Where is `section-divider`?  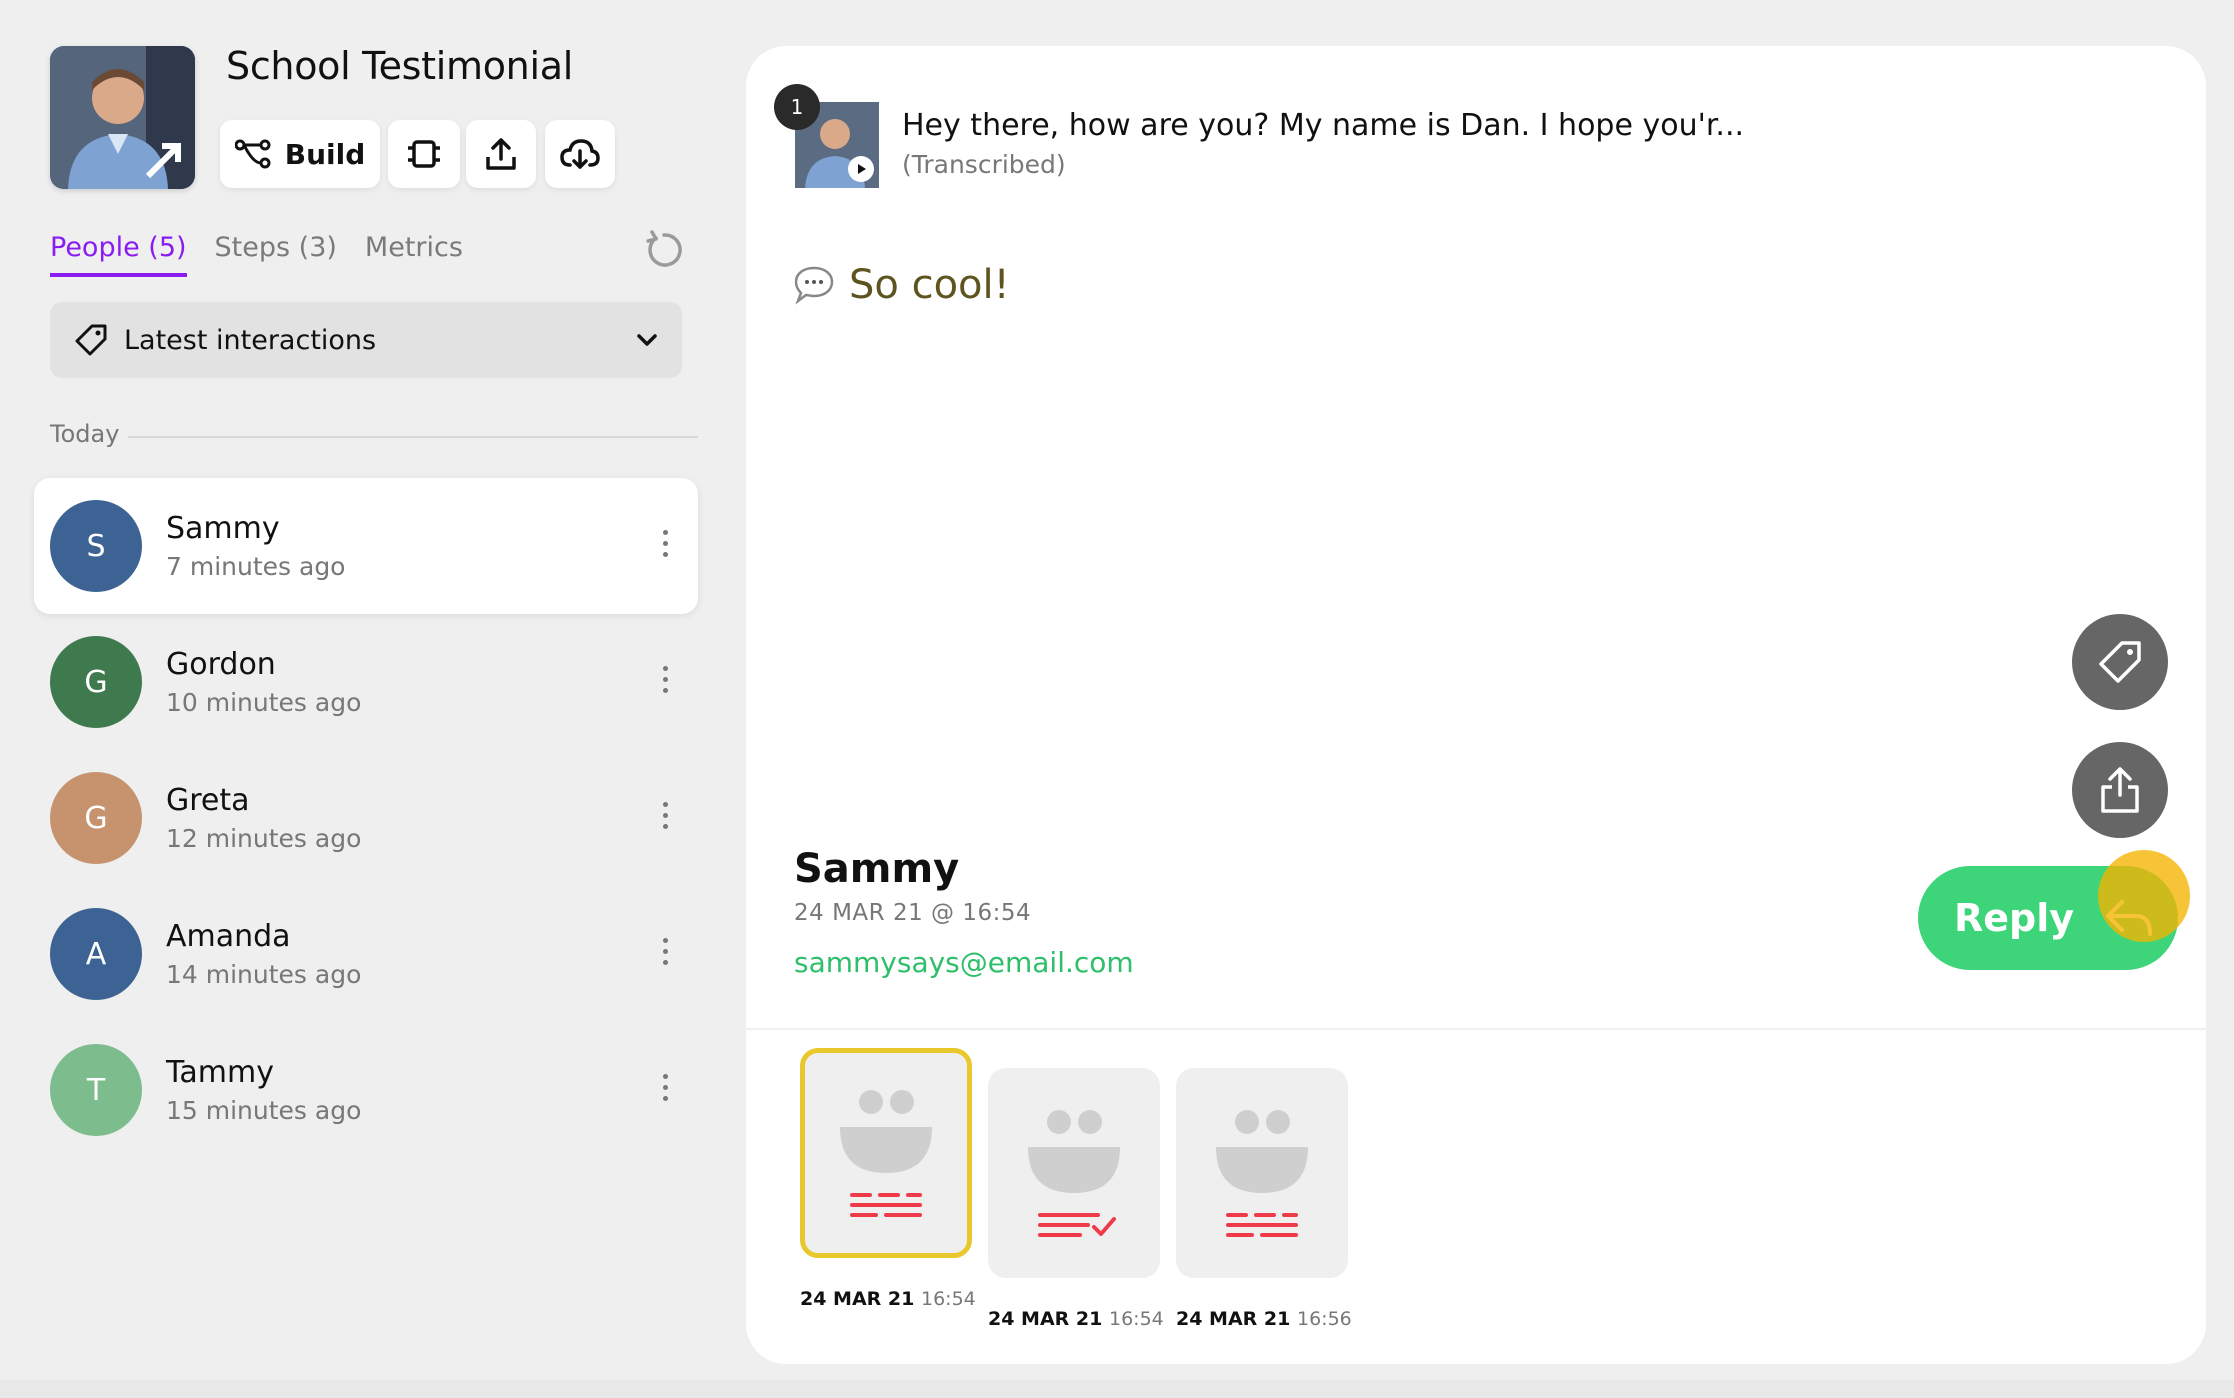 section-divider is located at coordinates (413, 437).